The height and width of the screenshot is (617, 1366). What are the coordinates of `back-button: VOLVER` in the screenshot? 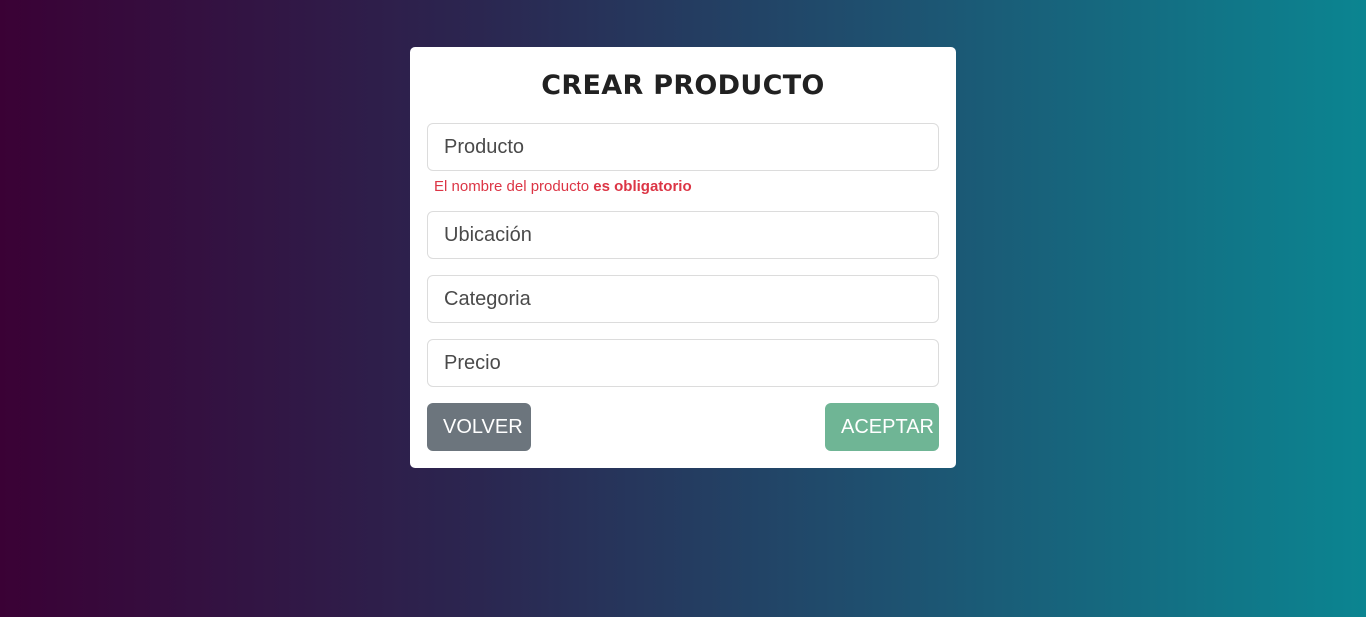 It's located at (479, 427).